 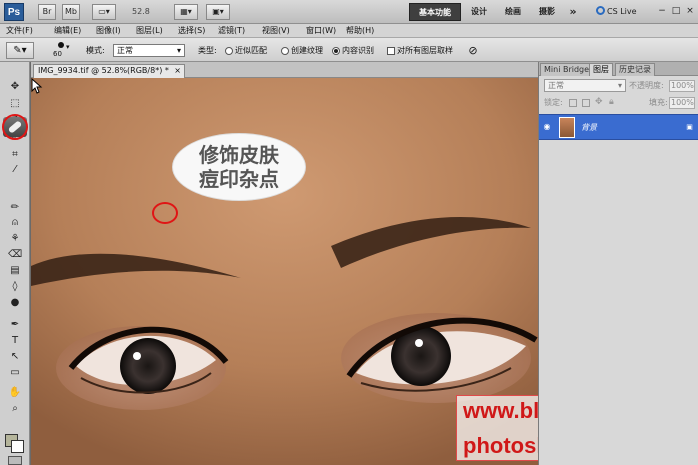 I want to click on fill-field: 100%, so click(x=682, y=103).